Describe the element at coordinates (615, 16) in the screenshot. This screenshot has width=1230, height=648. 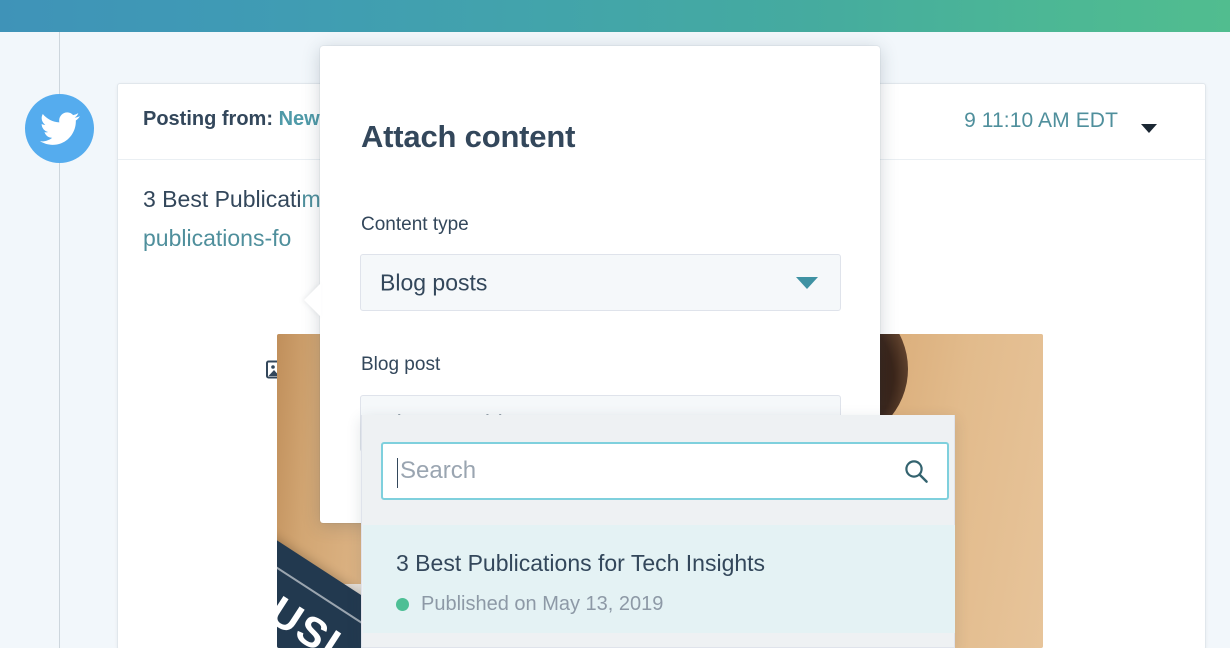
I see `top-gradient-bar` at that location.